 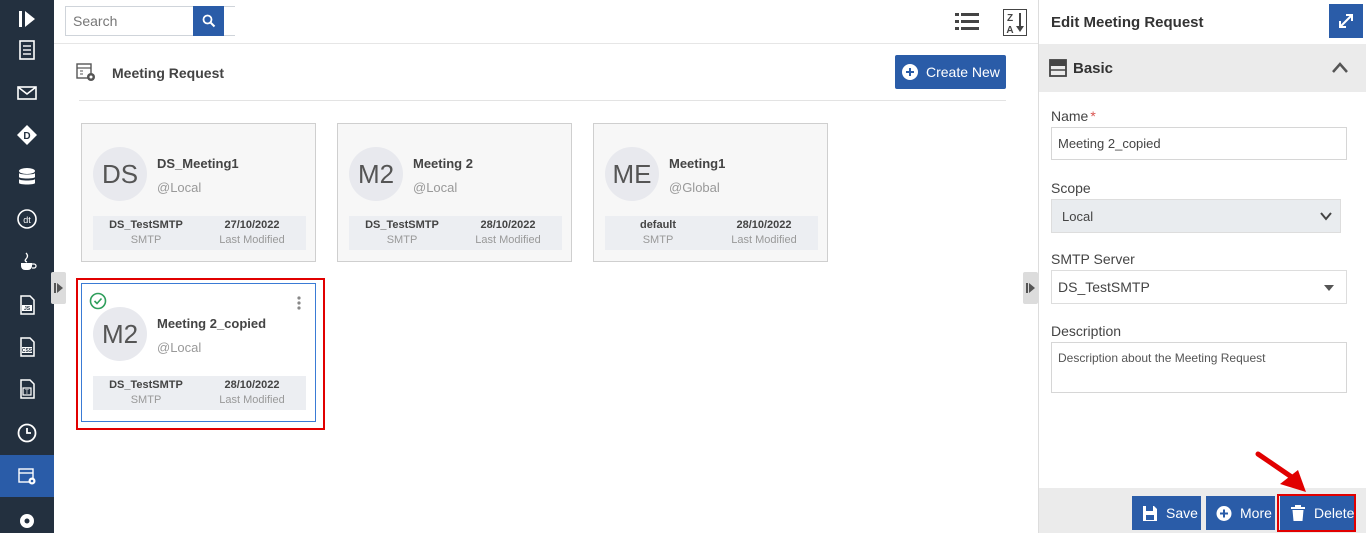 I want to click on avatar: ME, so click(x=632, y=174).